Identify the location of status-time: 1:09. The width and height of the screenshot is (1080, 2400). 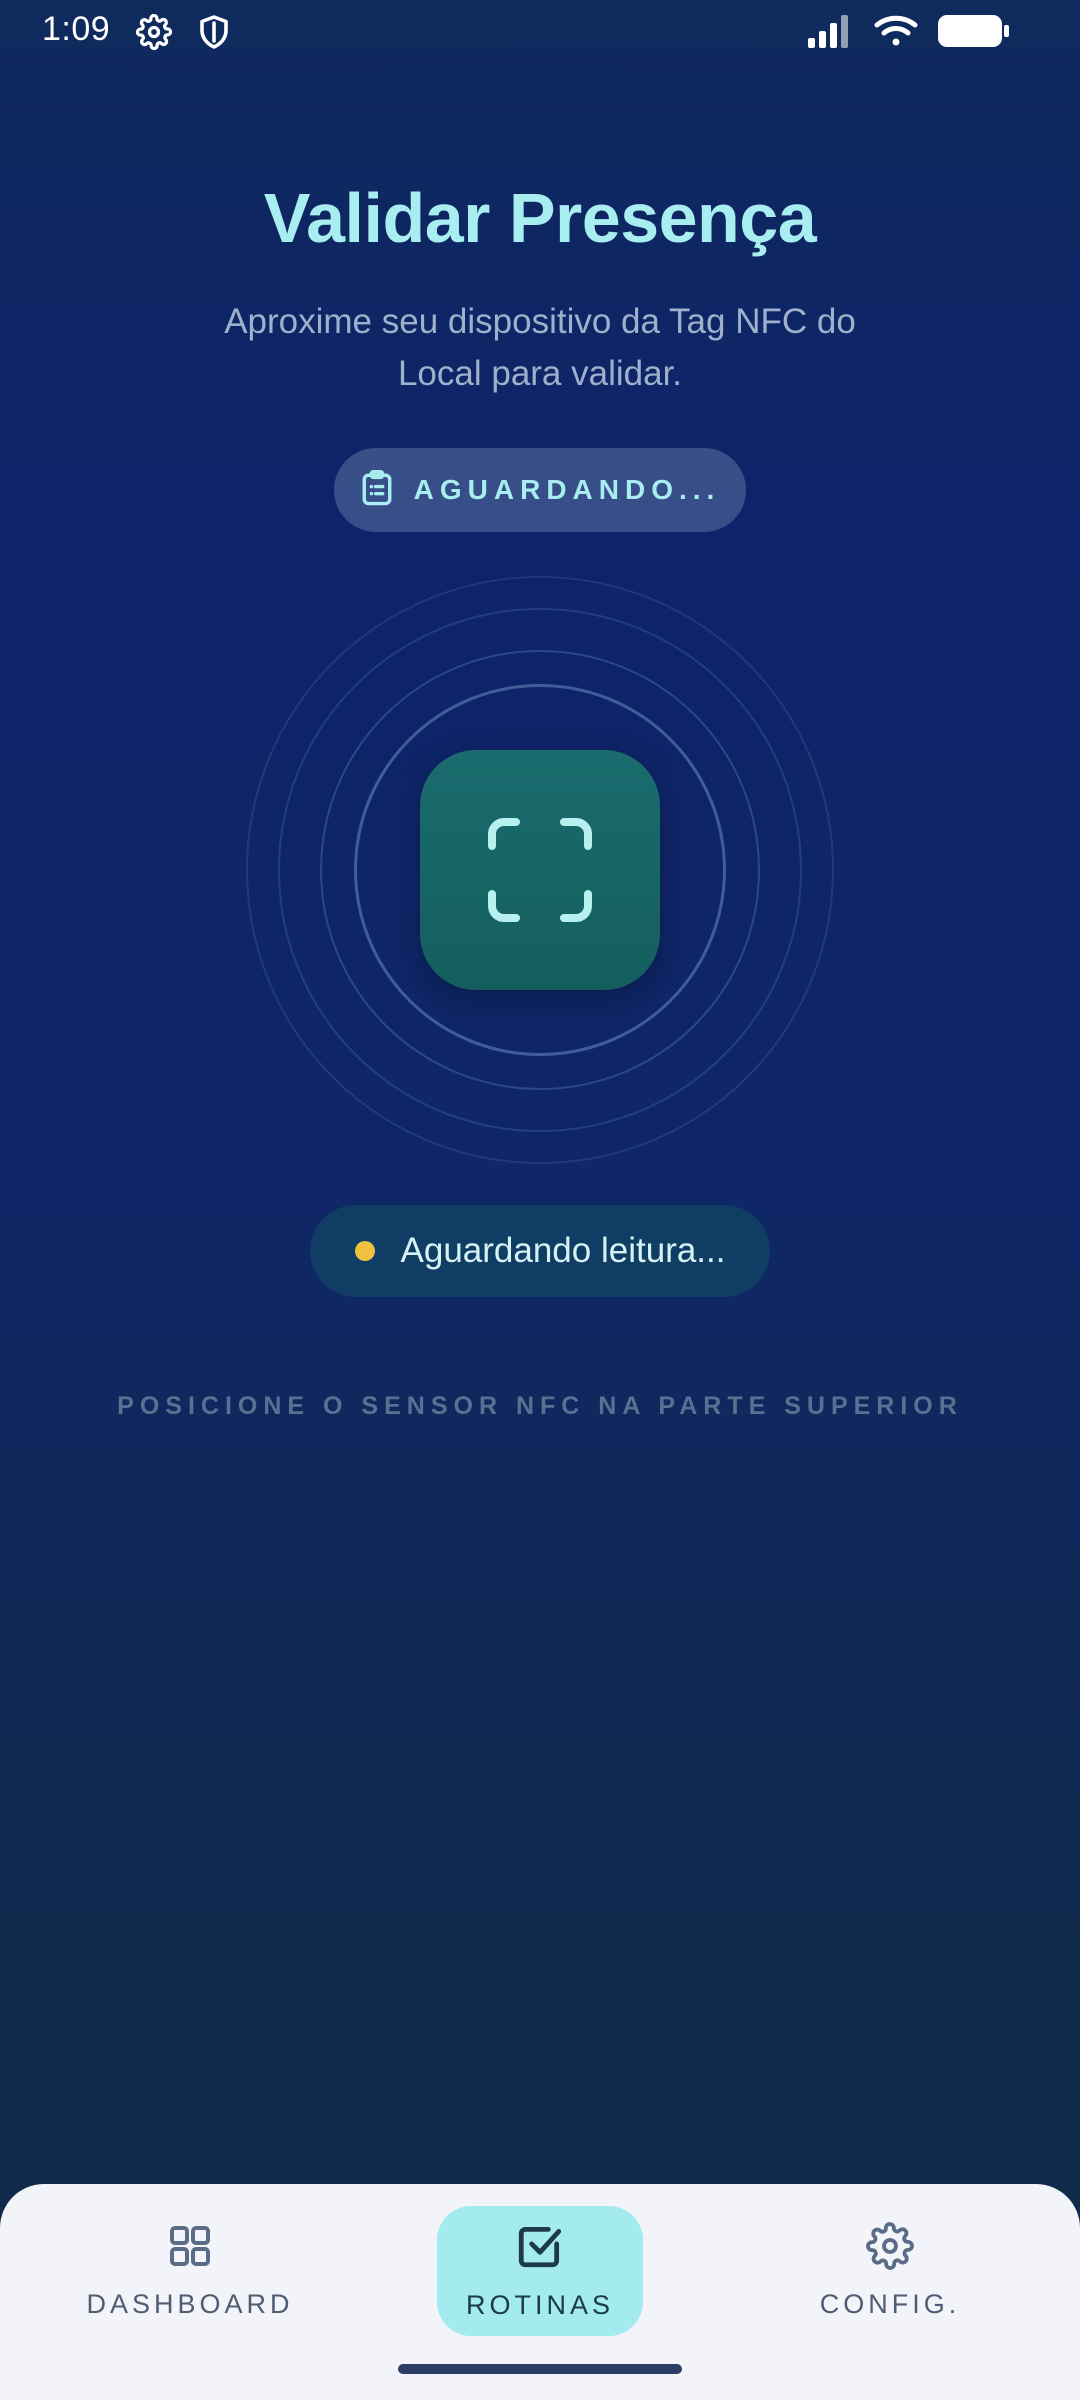
(76, 29).